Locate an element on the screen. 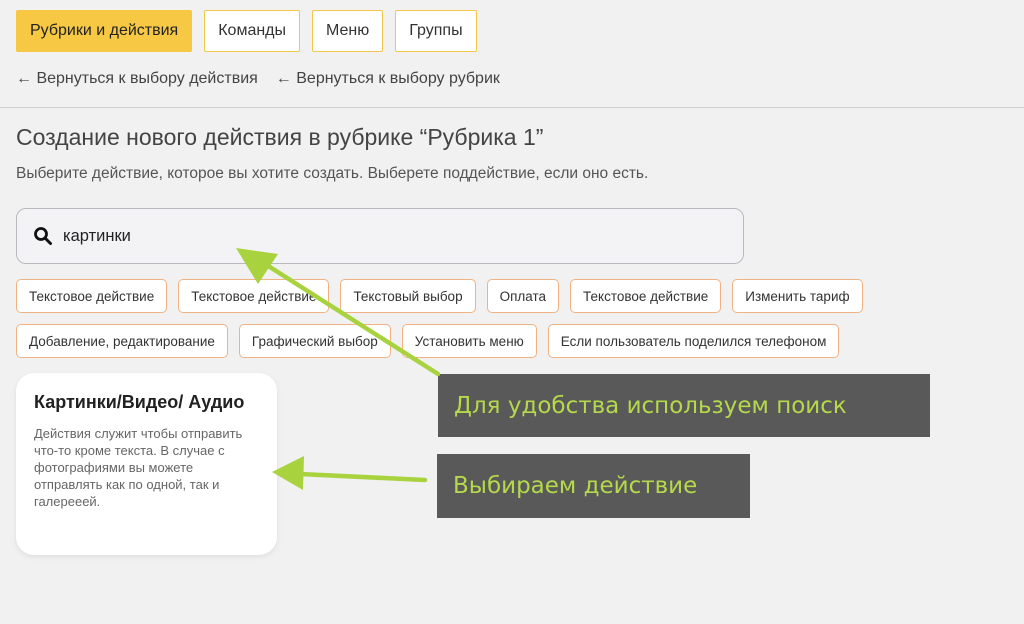  chip-add-edit: Добавление, редактирование is located at coordinates (122, 341).